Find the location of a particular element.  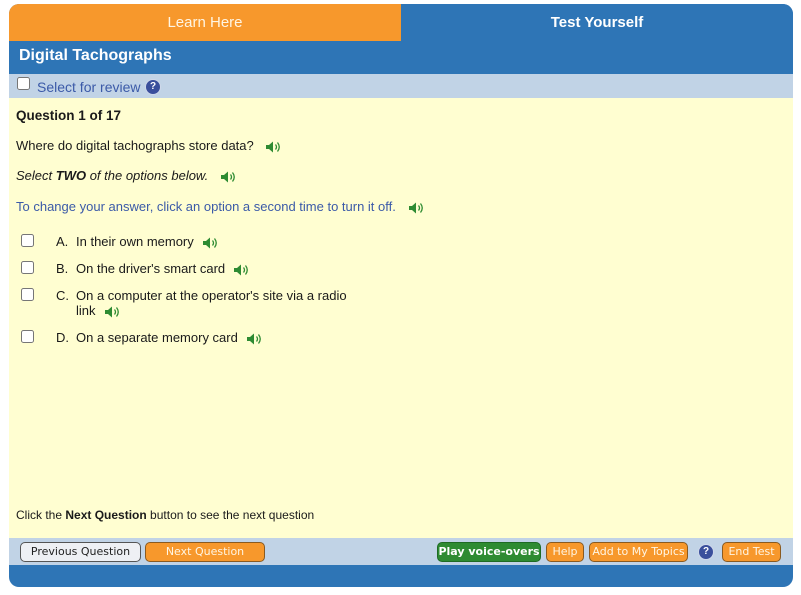

option-letter: B. is located at coordinates (62, 268).